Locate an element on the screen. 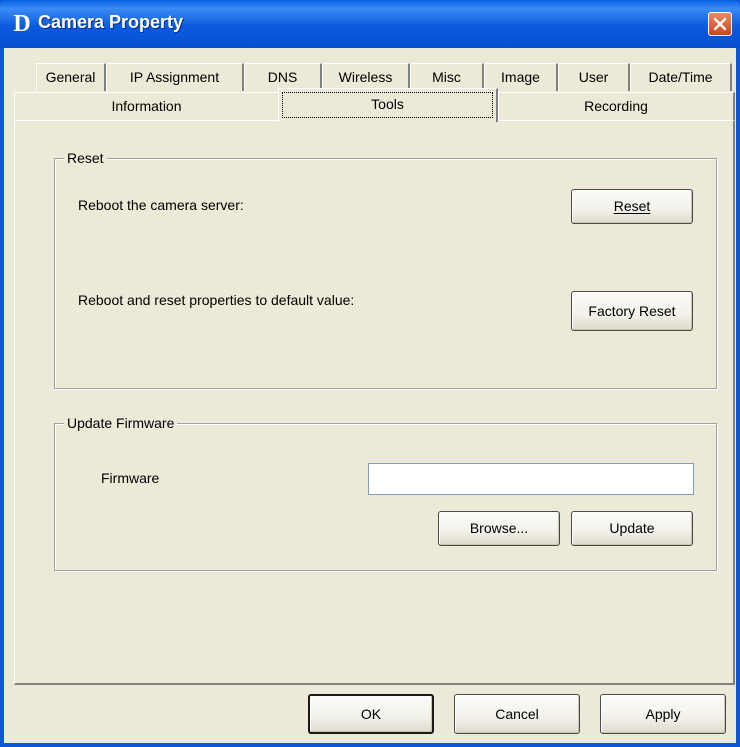  factory-reset-button-label: Factory Reset is located at coordinates (632, 311).